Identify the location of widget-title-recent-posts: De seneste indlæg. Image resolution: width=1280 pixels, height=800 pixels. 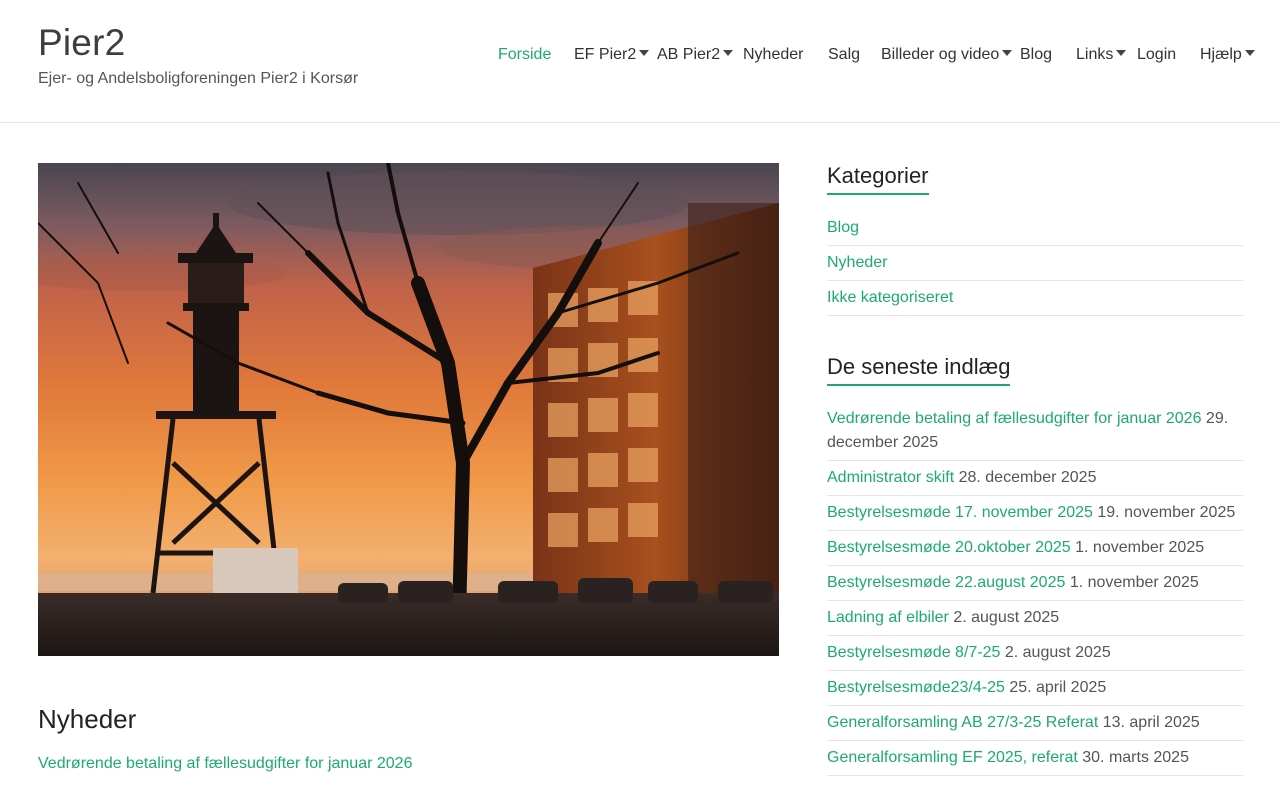
(919, 370).